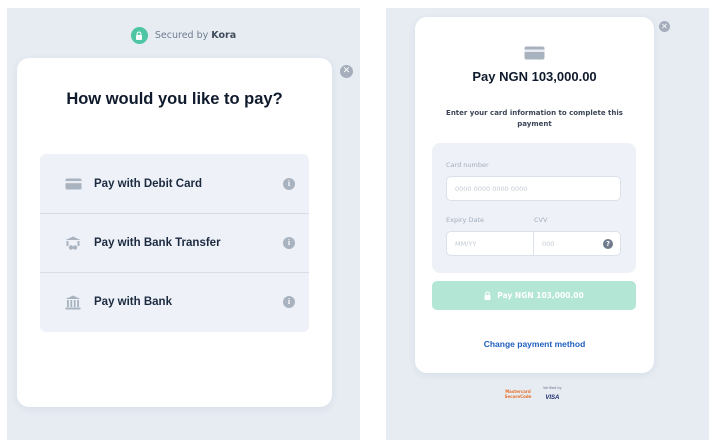 This screenshot has width=716, height=447. What do you see at coordinates (534, 76) in the screenshot?
I see `payment-amount-title: Pay NGN 103,000.00` at bounding box center [534, 76].